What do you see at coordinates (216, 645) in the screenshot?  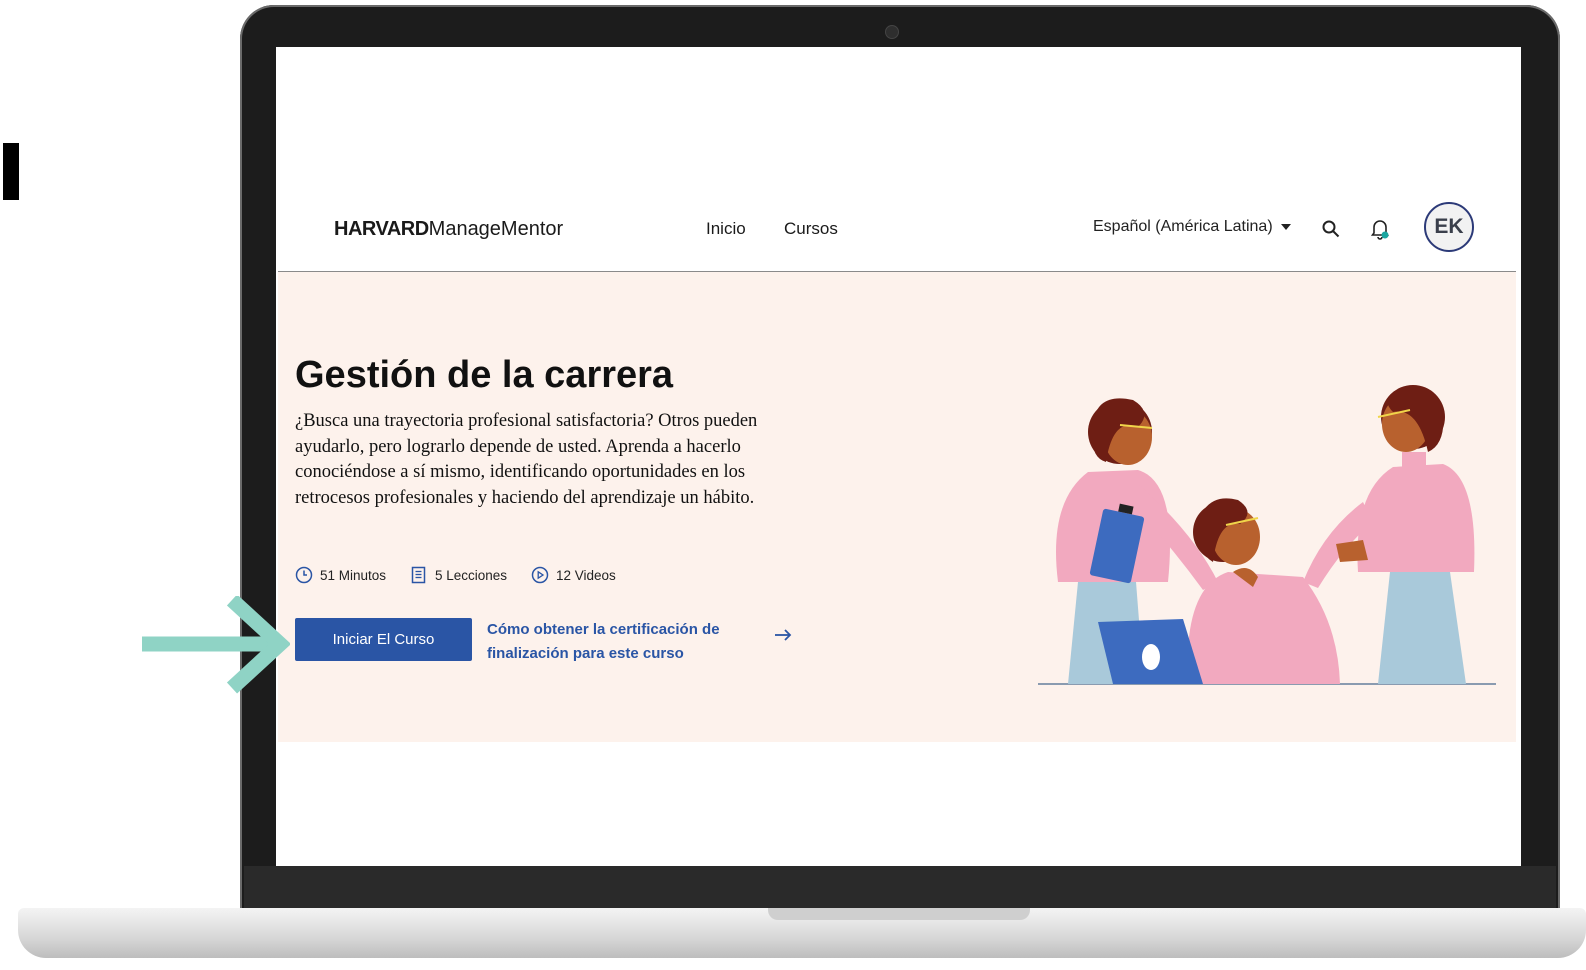 I see `highlight-arrow-icon` at bounding box center [216, 645].